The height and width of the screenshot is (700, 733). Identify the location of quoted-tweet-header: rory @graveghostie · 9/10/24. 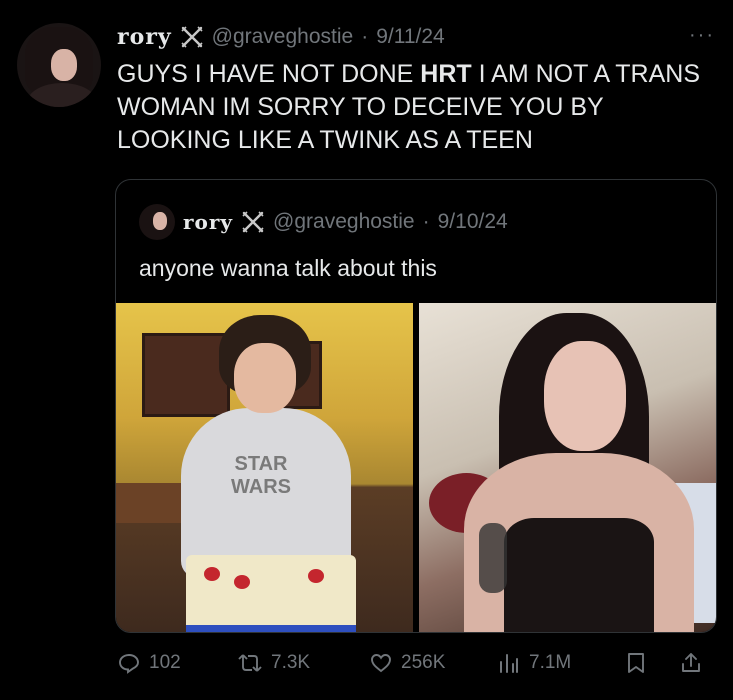
(323, 222).